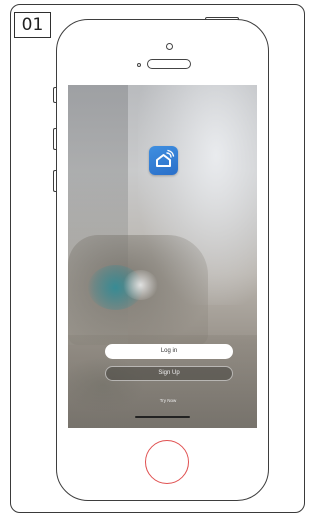 The image size is (320, 517). What do you see at coordinates (222, 18) in the screenshot?
I see `power-button` at bounding box center [222, 18].